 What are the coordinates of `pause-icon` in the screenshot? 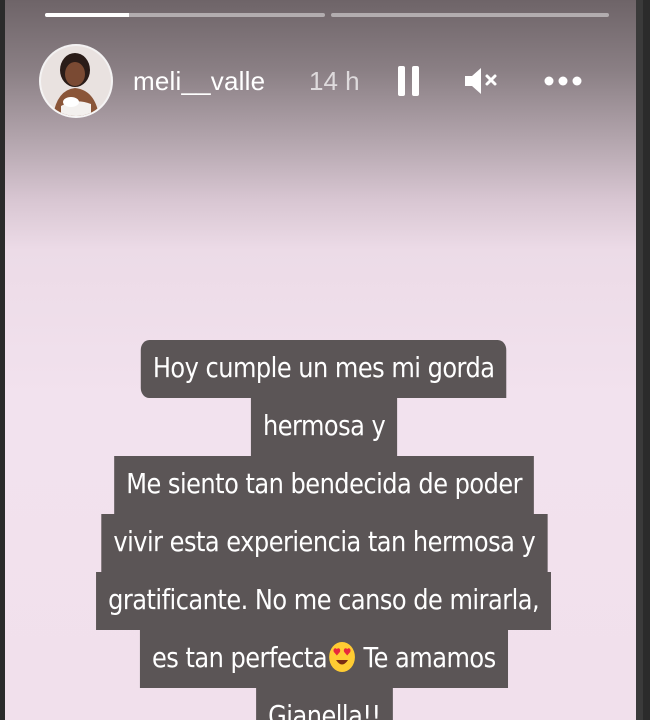 It's located at (408, 81).